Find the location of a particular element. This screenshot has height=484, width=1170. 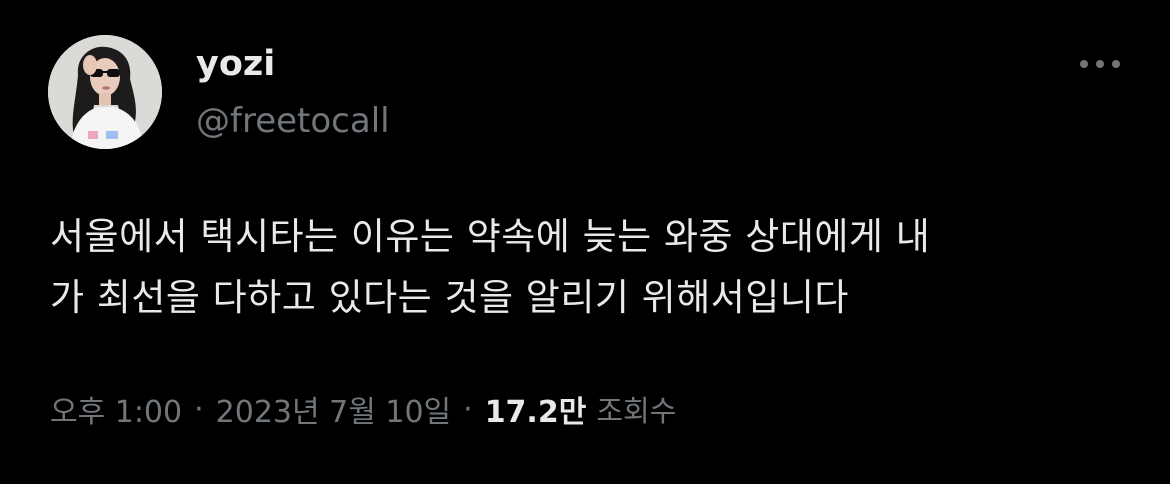

tweet-time: 오후 1:00 is located at coordinates (116, 409).